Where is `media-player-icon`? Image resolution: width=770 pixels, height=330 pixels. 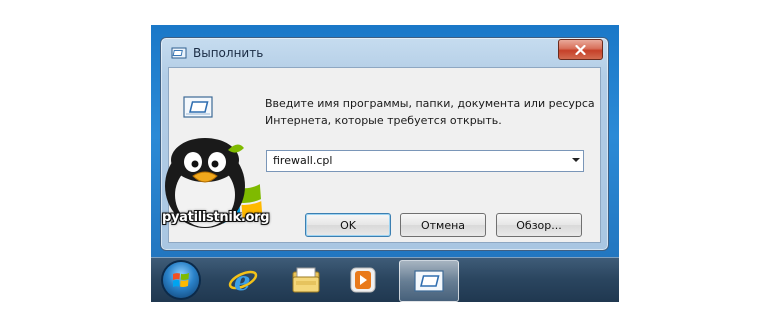
media-player-icon is located at coordinates (363, 280).